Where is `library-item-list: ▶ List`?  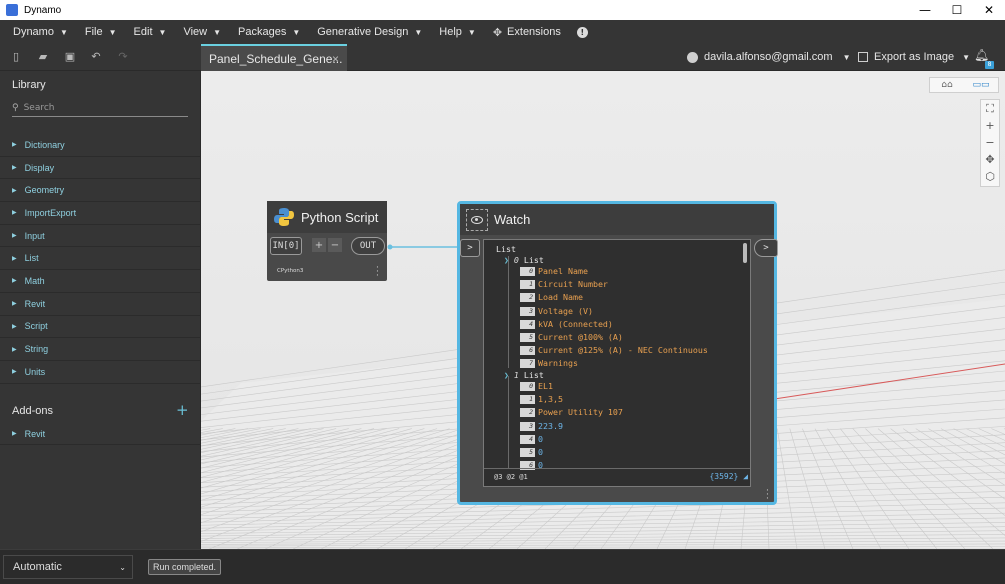
library-item-list: ▶ List is located at coordinates (100, 259).